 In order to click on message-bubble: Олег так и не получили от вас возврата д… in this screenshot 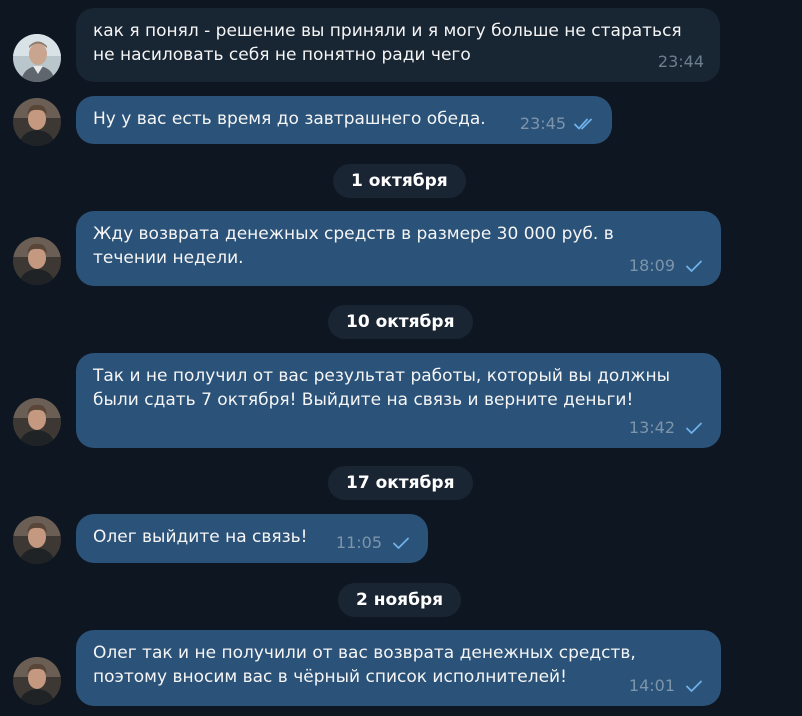, I will do `click(398, 668)`.